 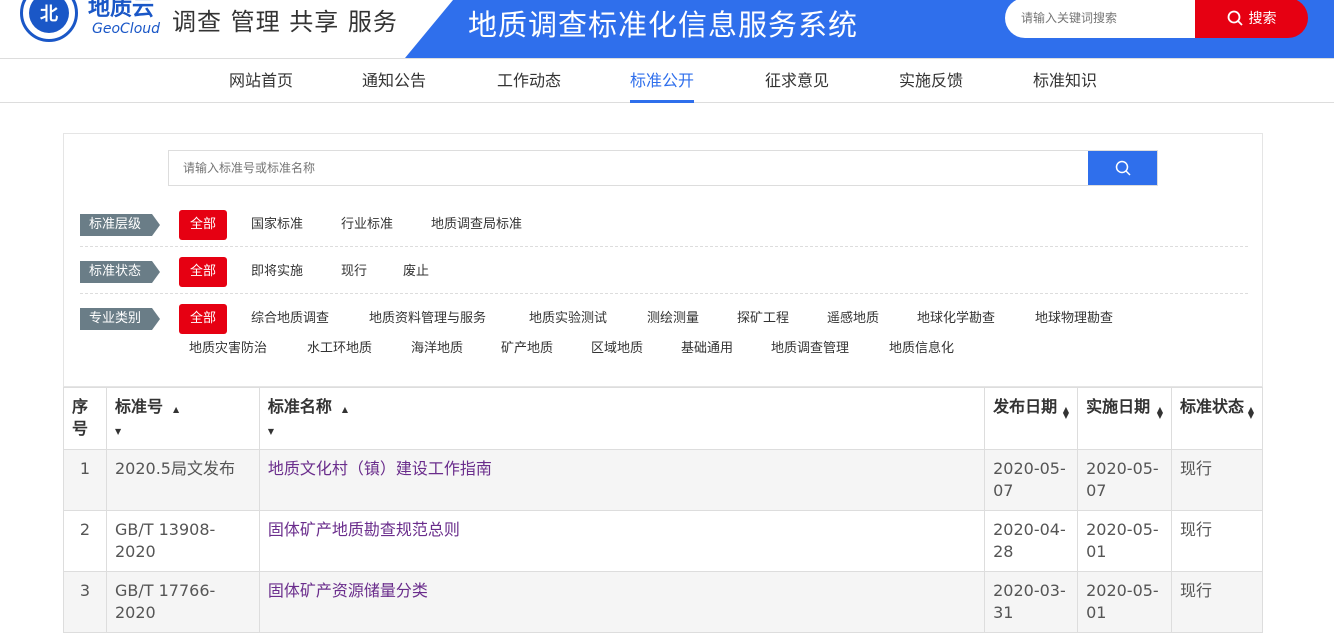 What do you see at coordinates (673, 319) in the screenshot?
I see `category-option: 测绘测量` at bounding box center [673, 319].